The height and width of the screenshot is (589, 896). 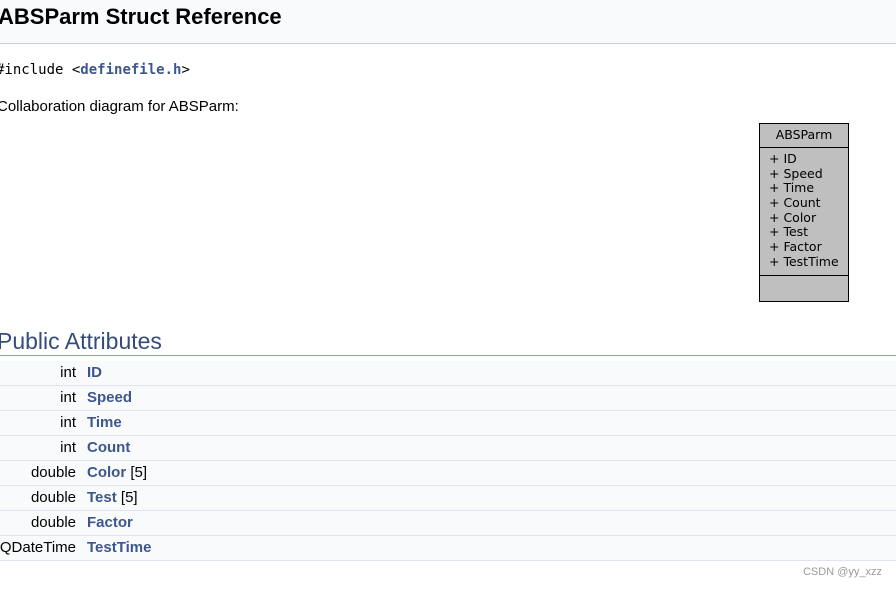 What do you see at coordinates (40, 70) in the screenshot?
I see `include-prefix: #include <` at bounding box center [40, 70].